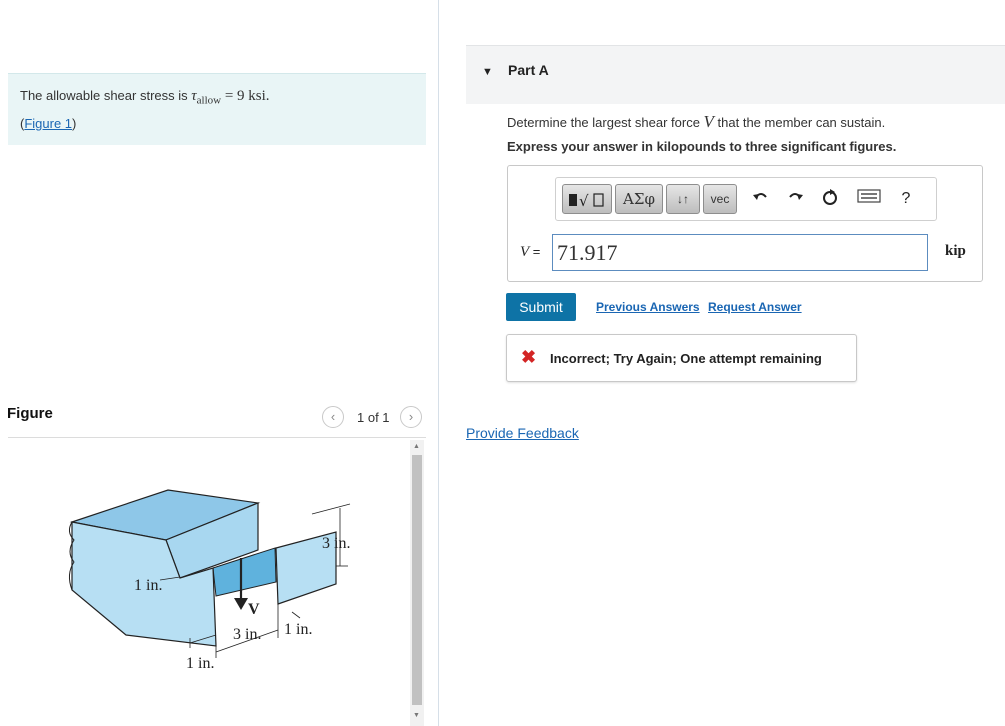  Describe the element at coordinates (755, 307) in the screenshot. I see `request-answer-link: Request Answer` at that location.